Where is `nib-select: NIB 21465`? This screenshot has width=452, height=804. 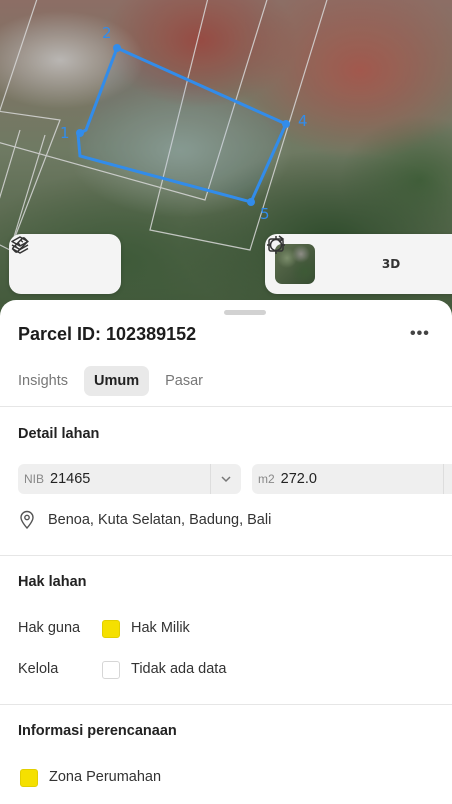
nib-select: NIB 21465 is located at coordinates (129, 479).